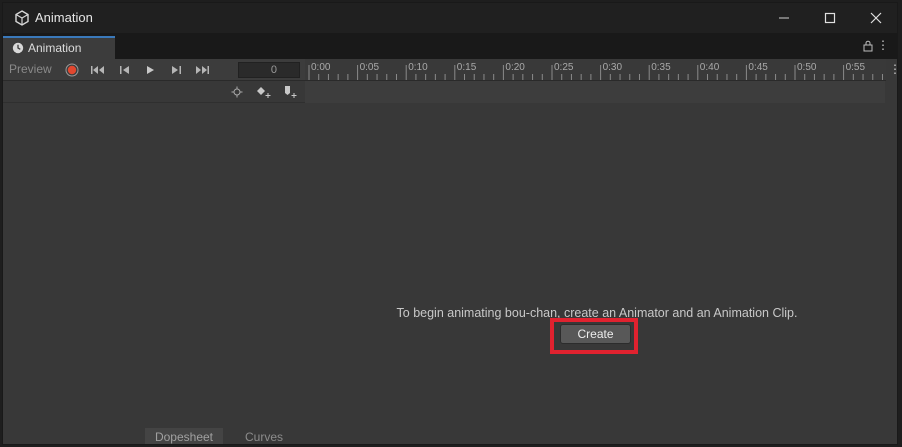 The image size is (902, 447). I want to click on unity-icon, so click(22, 18).